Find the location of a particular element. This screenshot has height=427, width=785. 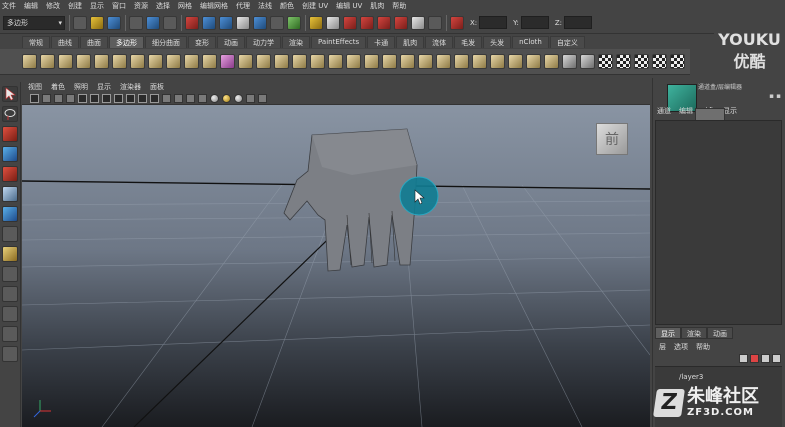

cylindrical-map-icon is located at coordinates (623, 61).